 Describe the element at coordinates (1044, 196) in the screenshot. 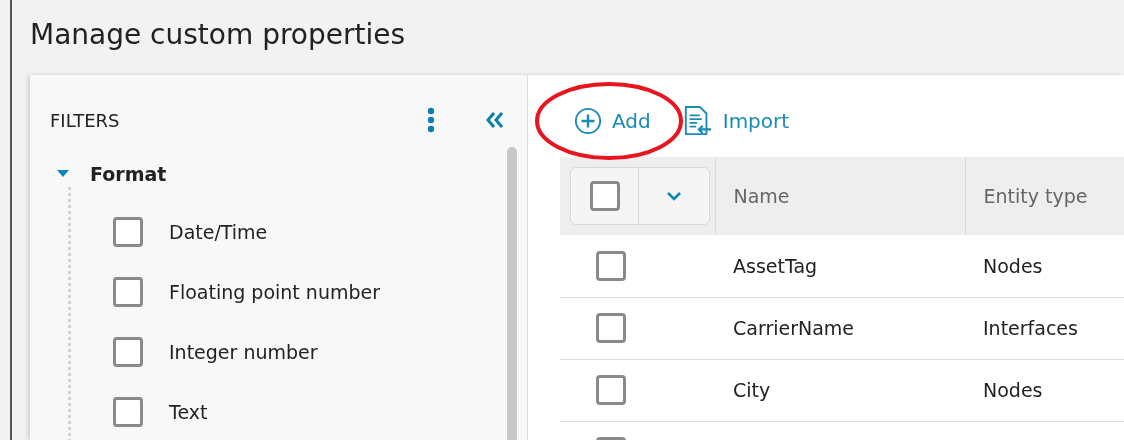

I see `column-header: Entity type` at that location.